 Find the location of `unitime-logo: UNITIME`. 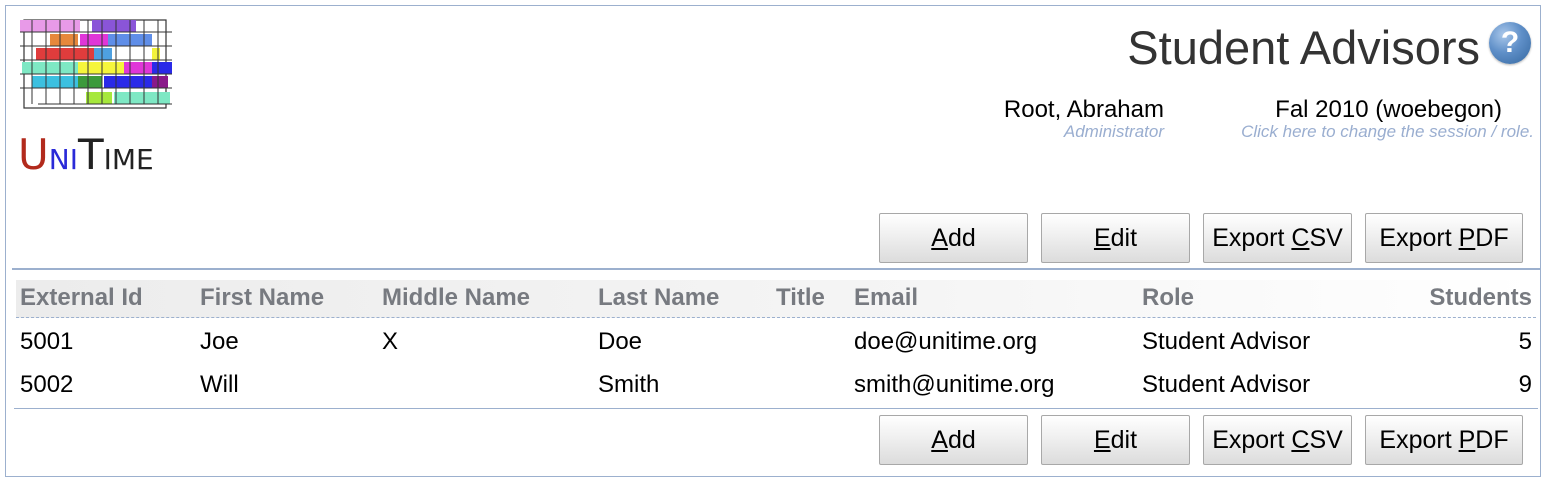

unitime-logo: UNITIME is located at coordinates (97, 97).